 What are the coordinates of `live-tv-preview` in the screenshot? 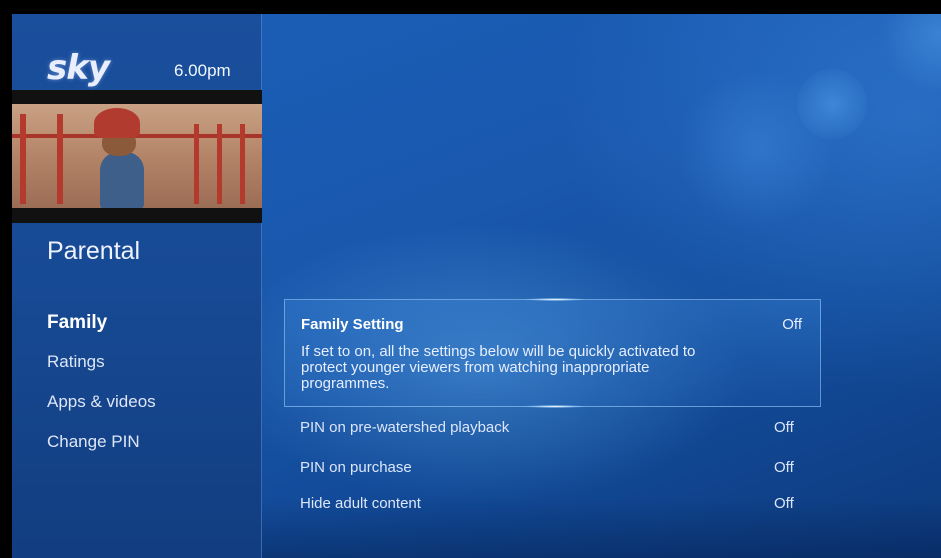 It's located at (137, 156).